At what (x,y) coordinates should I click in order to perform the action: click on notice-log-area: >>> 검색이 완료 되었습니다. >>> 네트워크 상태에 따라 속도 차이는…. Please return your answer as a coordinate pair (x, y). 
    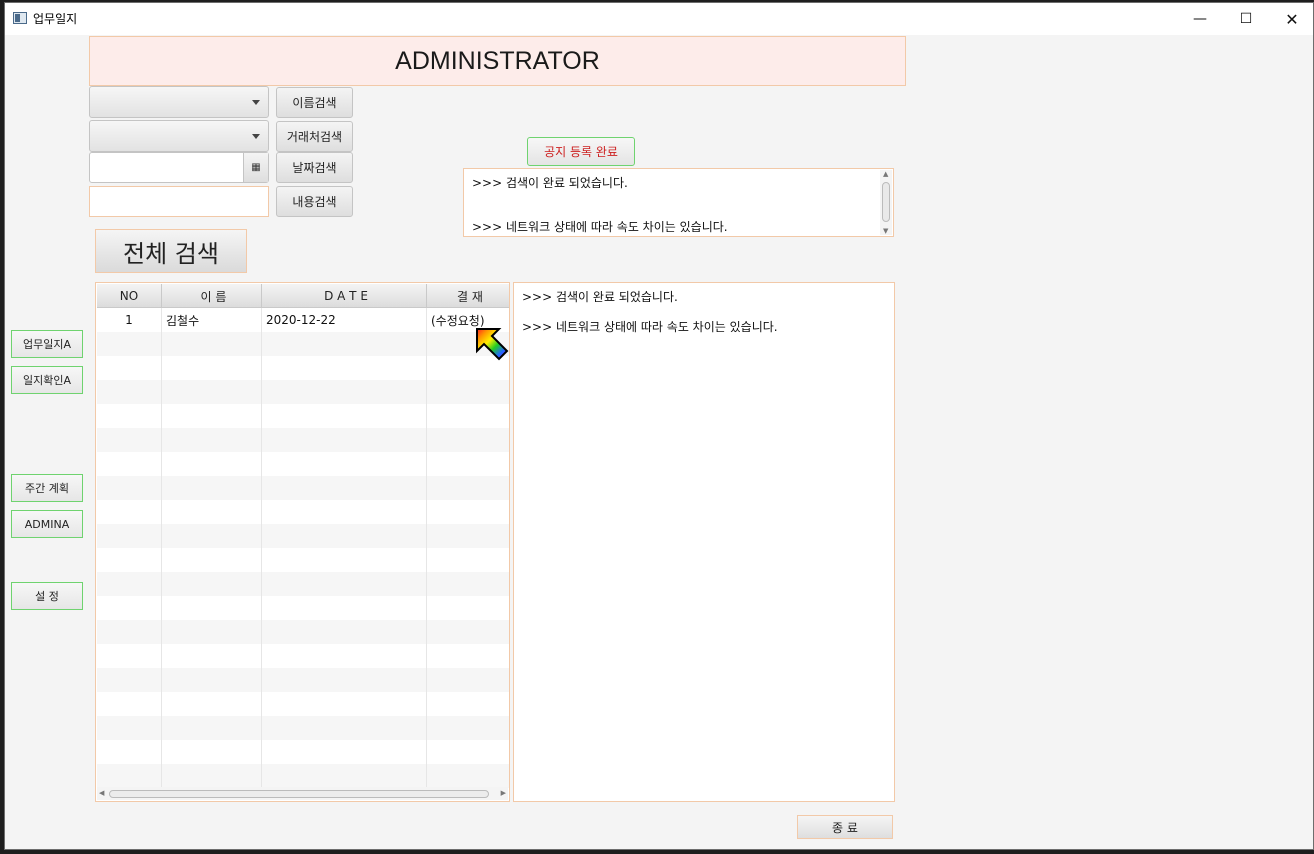
    Looking at the image, I should click on (678, 202).